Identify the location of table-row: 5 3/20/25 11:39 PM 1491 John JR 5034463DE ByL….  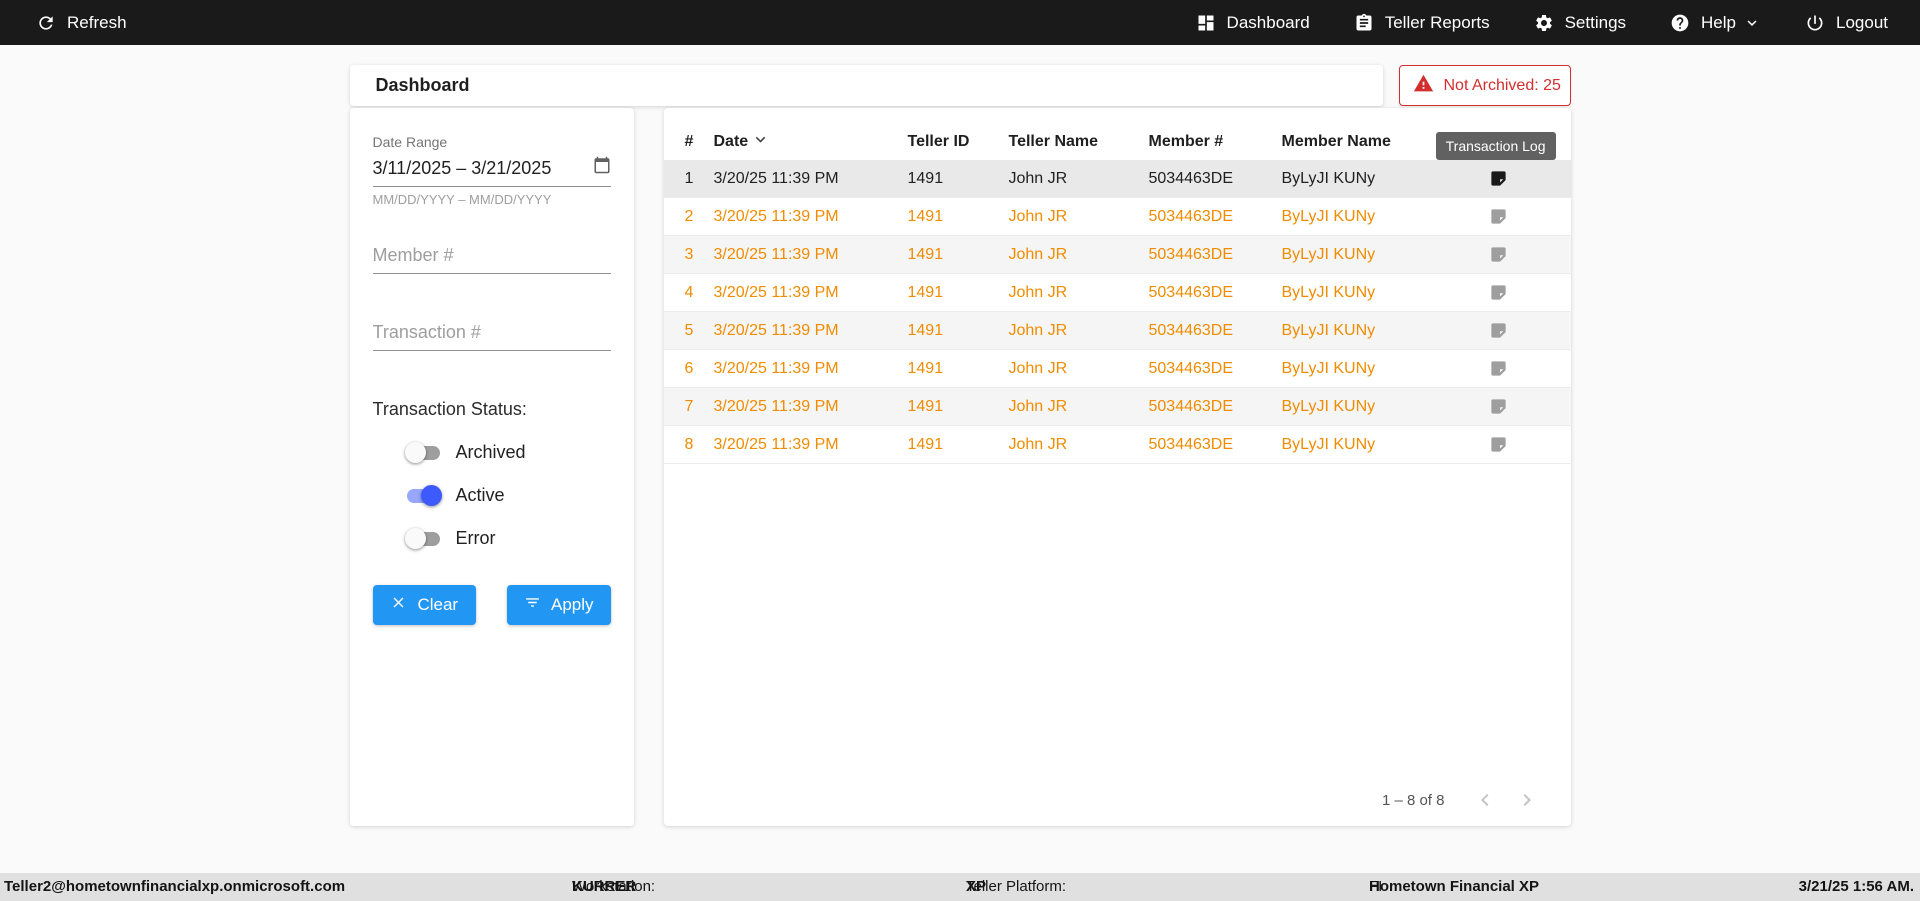
(1117, 331).